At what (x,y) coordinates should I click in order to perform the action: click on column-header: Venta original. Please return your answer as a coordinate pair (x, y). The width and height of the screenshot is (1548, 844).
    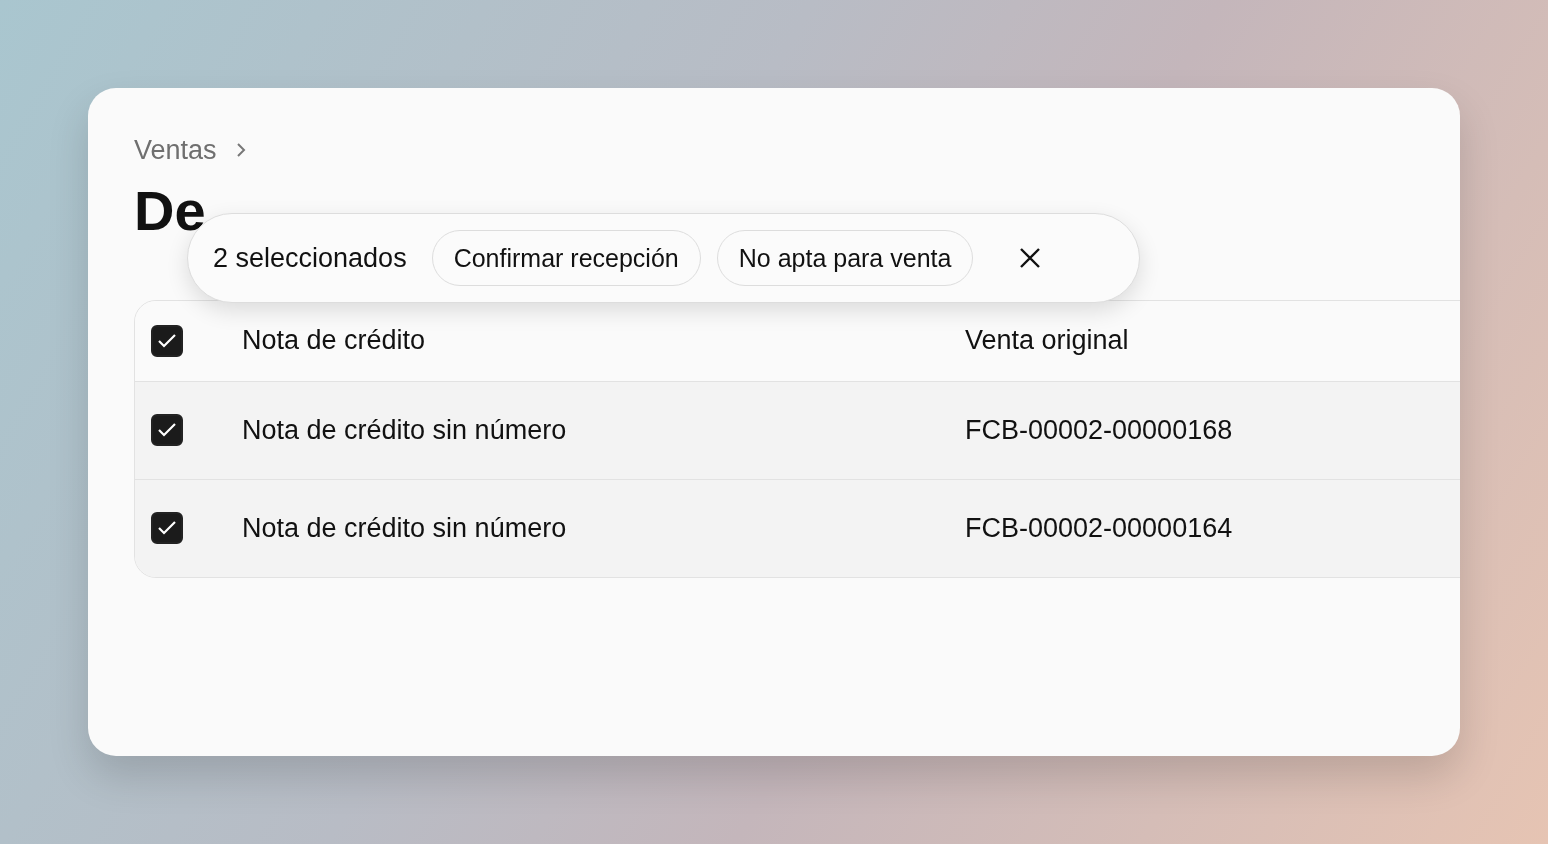
    Looking at the image, I should click on (1047, 341).